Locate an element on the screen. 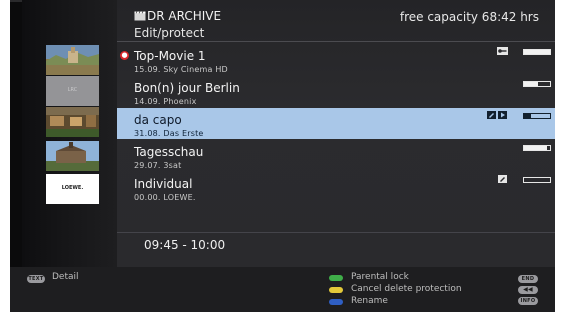 The width and height of the screenshot is (565, 312). rename-action: Rename is located at coordinates (369, 301).